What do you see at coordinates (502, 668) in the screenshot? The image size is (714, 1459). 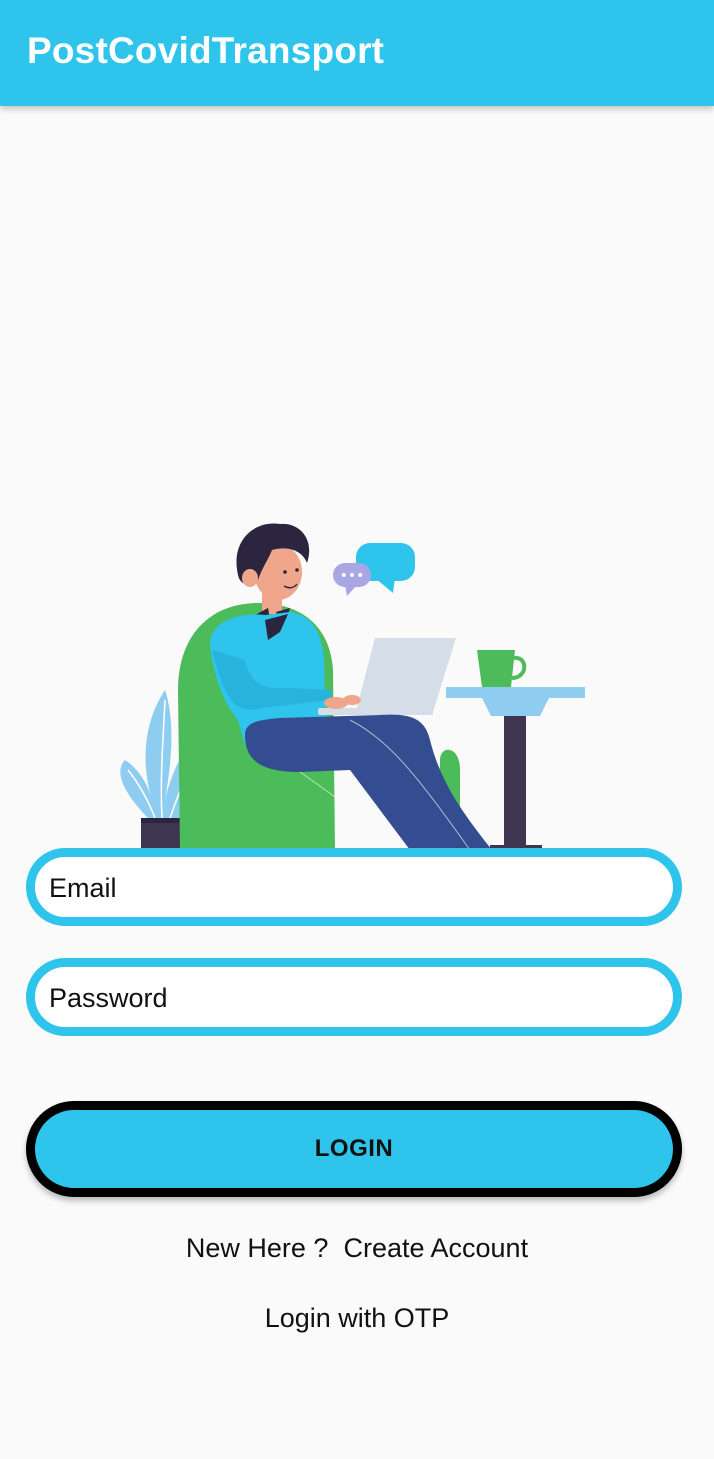 I see `coffee-cup-icon` at bounding box center [502, 668].